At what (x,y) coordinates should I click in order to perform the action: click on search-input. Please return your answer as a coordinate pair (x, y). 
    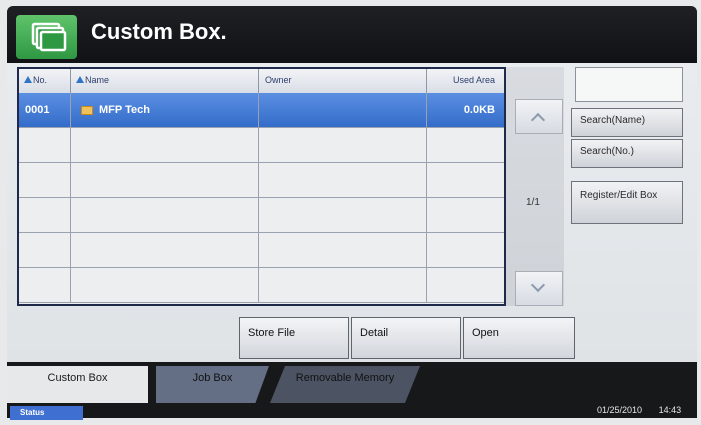
    Looking at the image, I should click on (629, 84).